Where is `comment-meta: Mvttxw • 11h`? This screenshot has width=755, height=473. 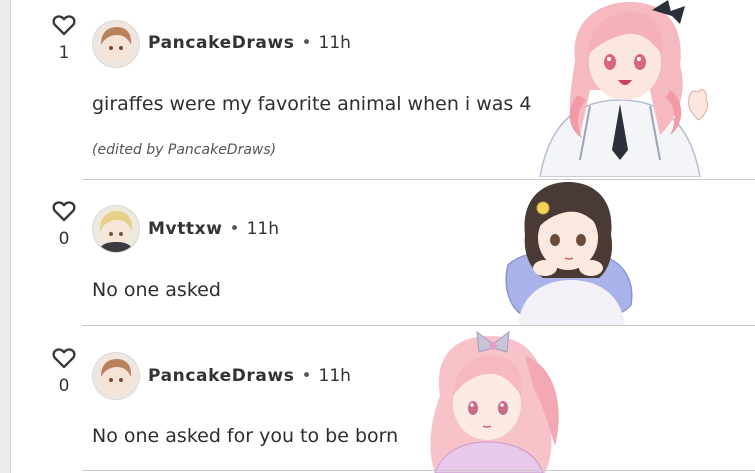 comment-meta: Mvttxw • 11h is located at coordinates (213, 229).